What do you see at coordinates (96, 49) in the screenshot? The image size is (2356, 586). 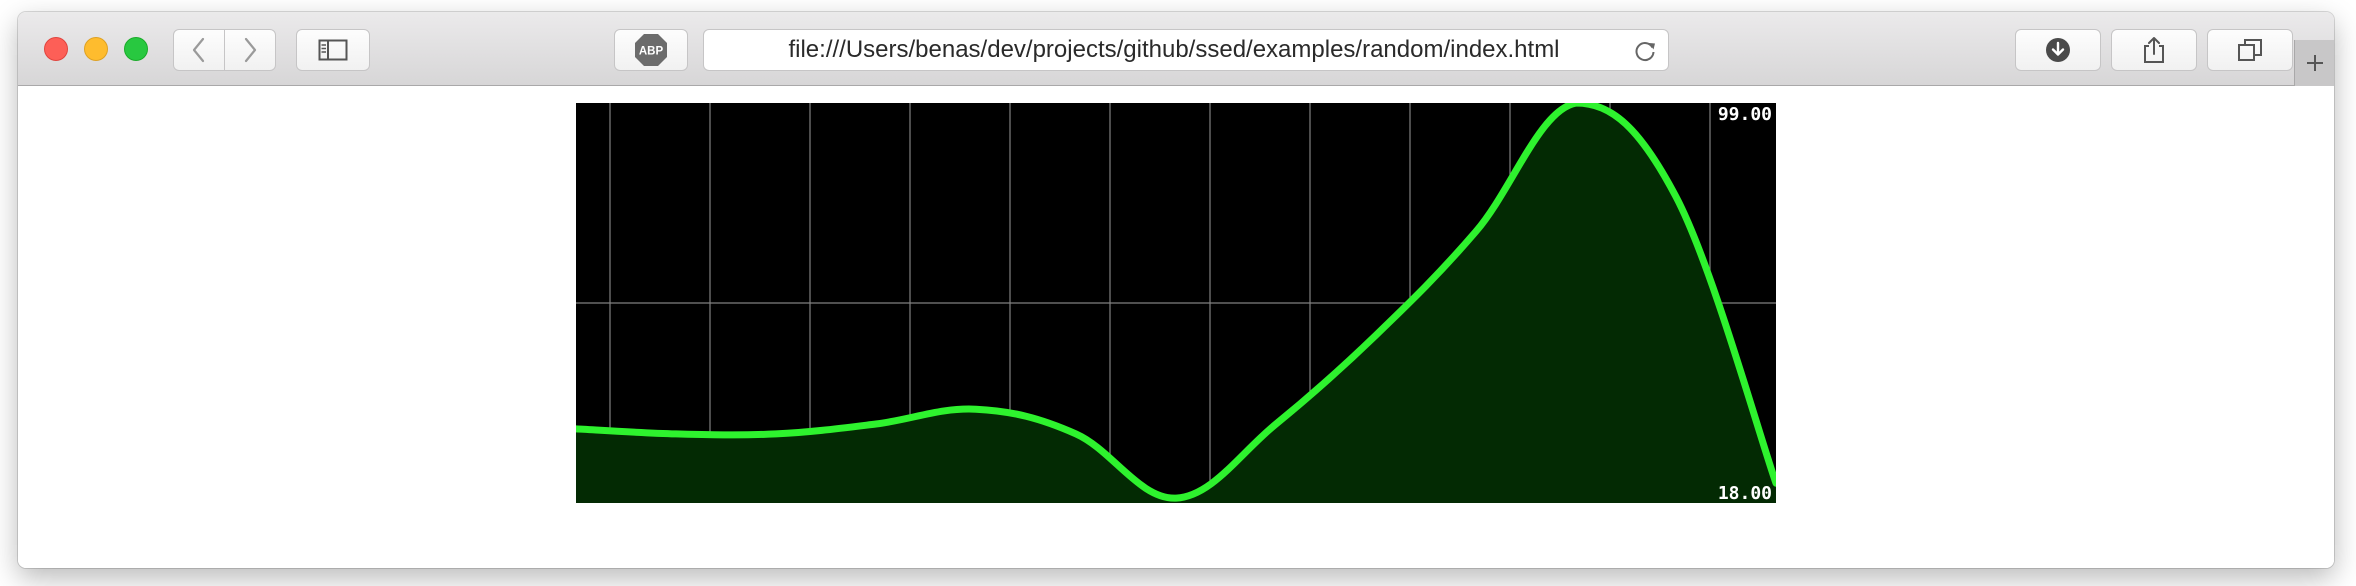 I see `minimize-window-button` at bounding box center [96, 49].